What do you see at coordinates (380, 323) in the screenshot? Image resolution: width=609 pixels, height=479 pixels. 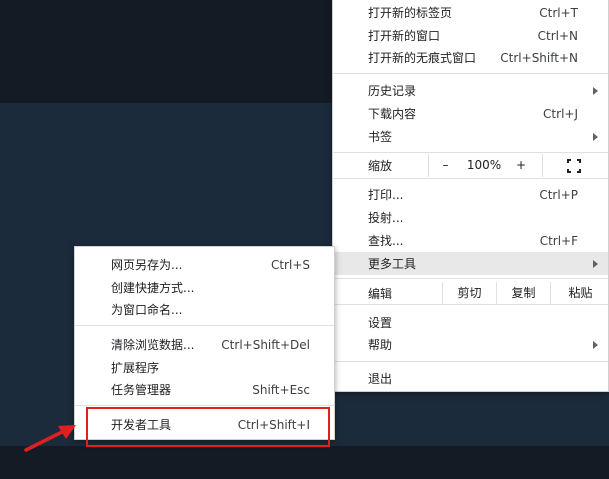 I see `menu-item-label: 设置` at bounding box center [380, 323].